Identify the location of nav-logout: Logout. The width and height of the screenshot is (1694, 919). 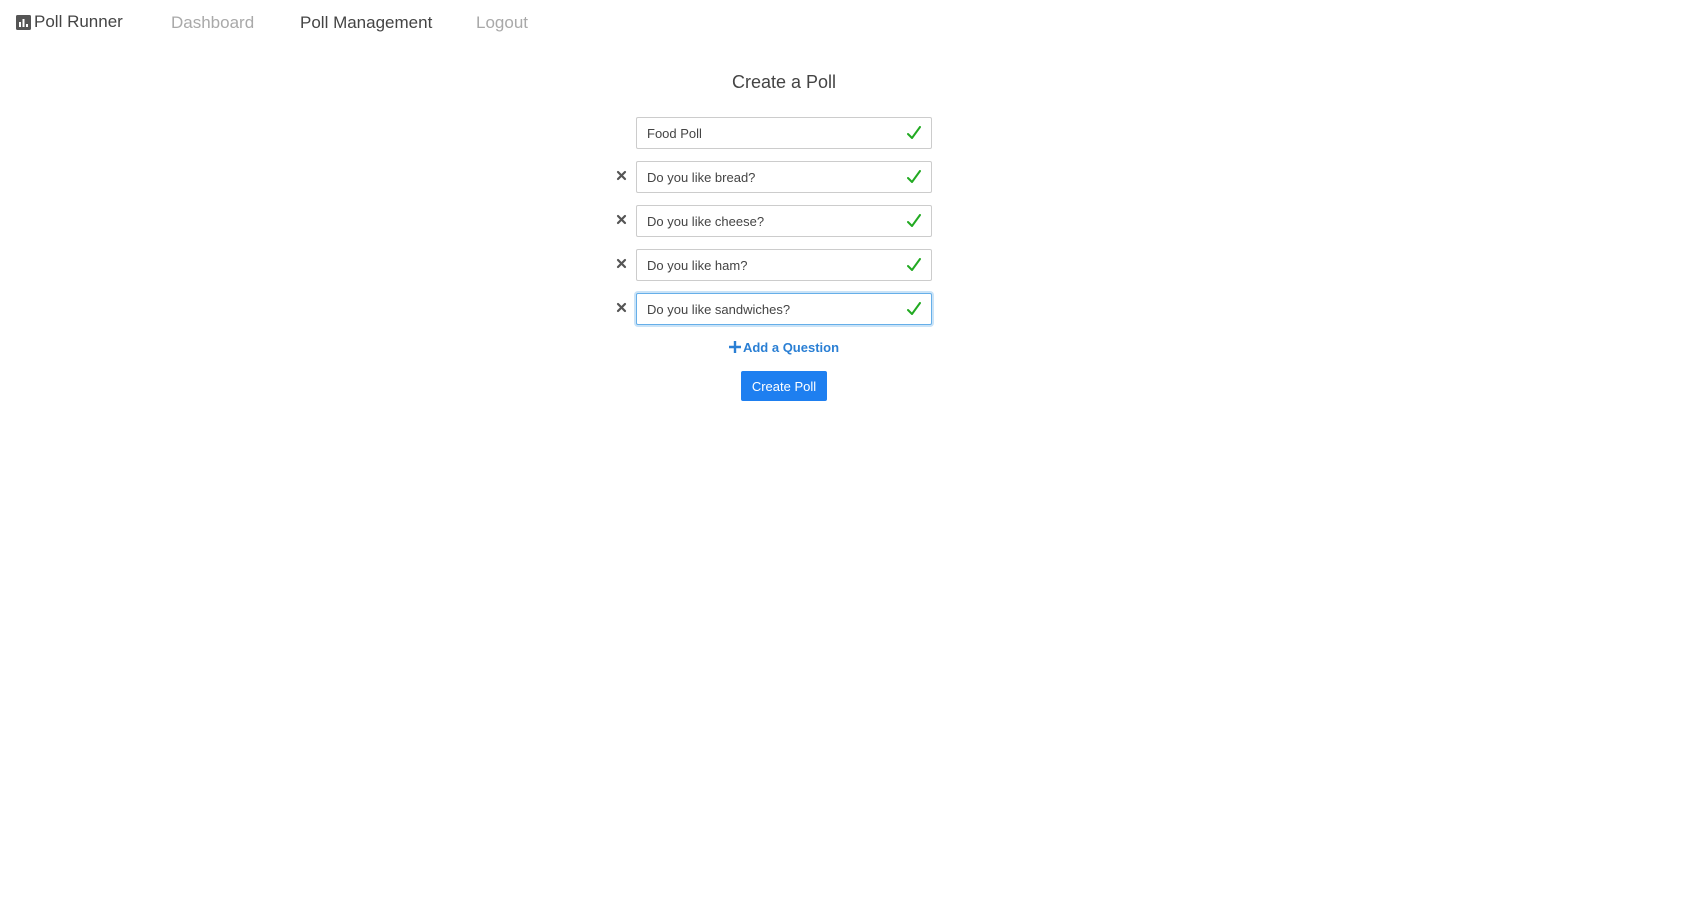
(502, 23).